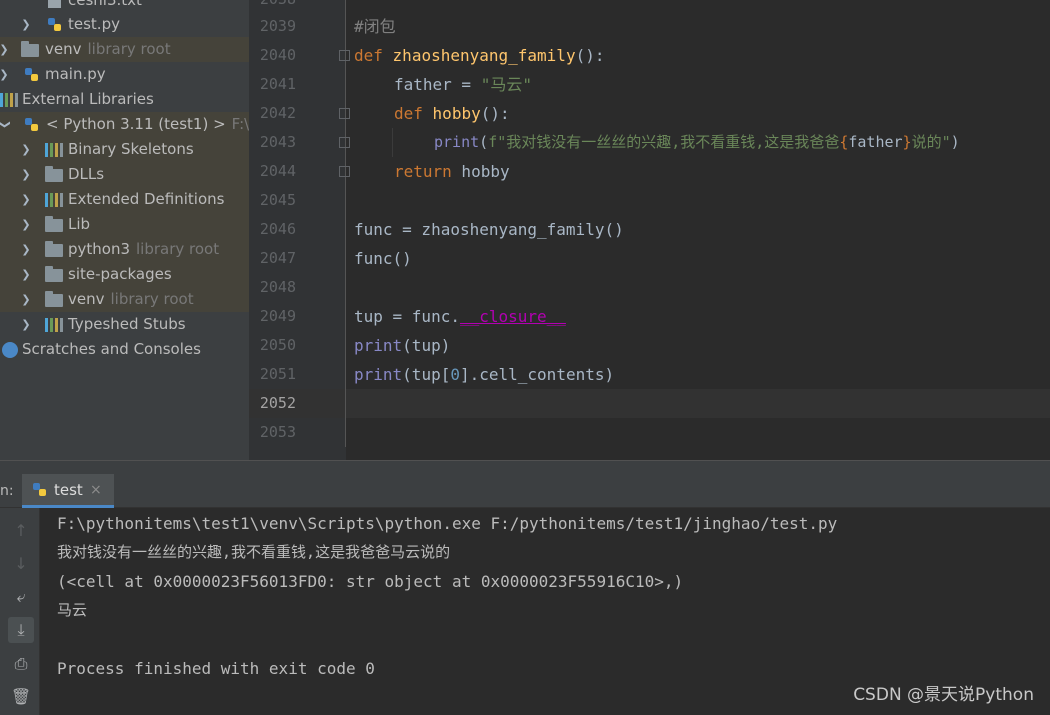 The height and width of the screenshot is (715, 1050). Describe the element at coordinates (124, 24) in the screenshot. I see `tree-item-test-py: ❯ test.py` at that location.